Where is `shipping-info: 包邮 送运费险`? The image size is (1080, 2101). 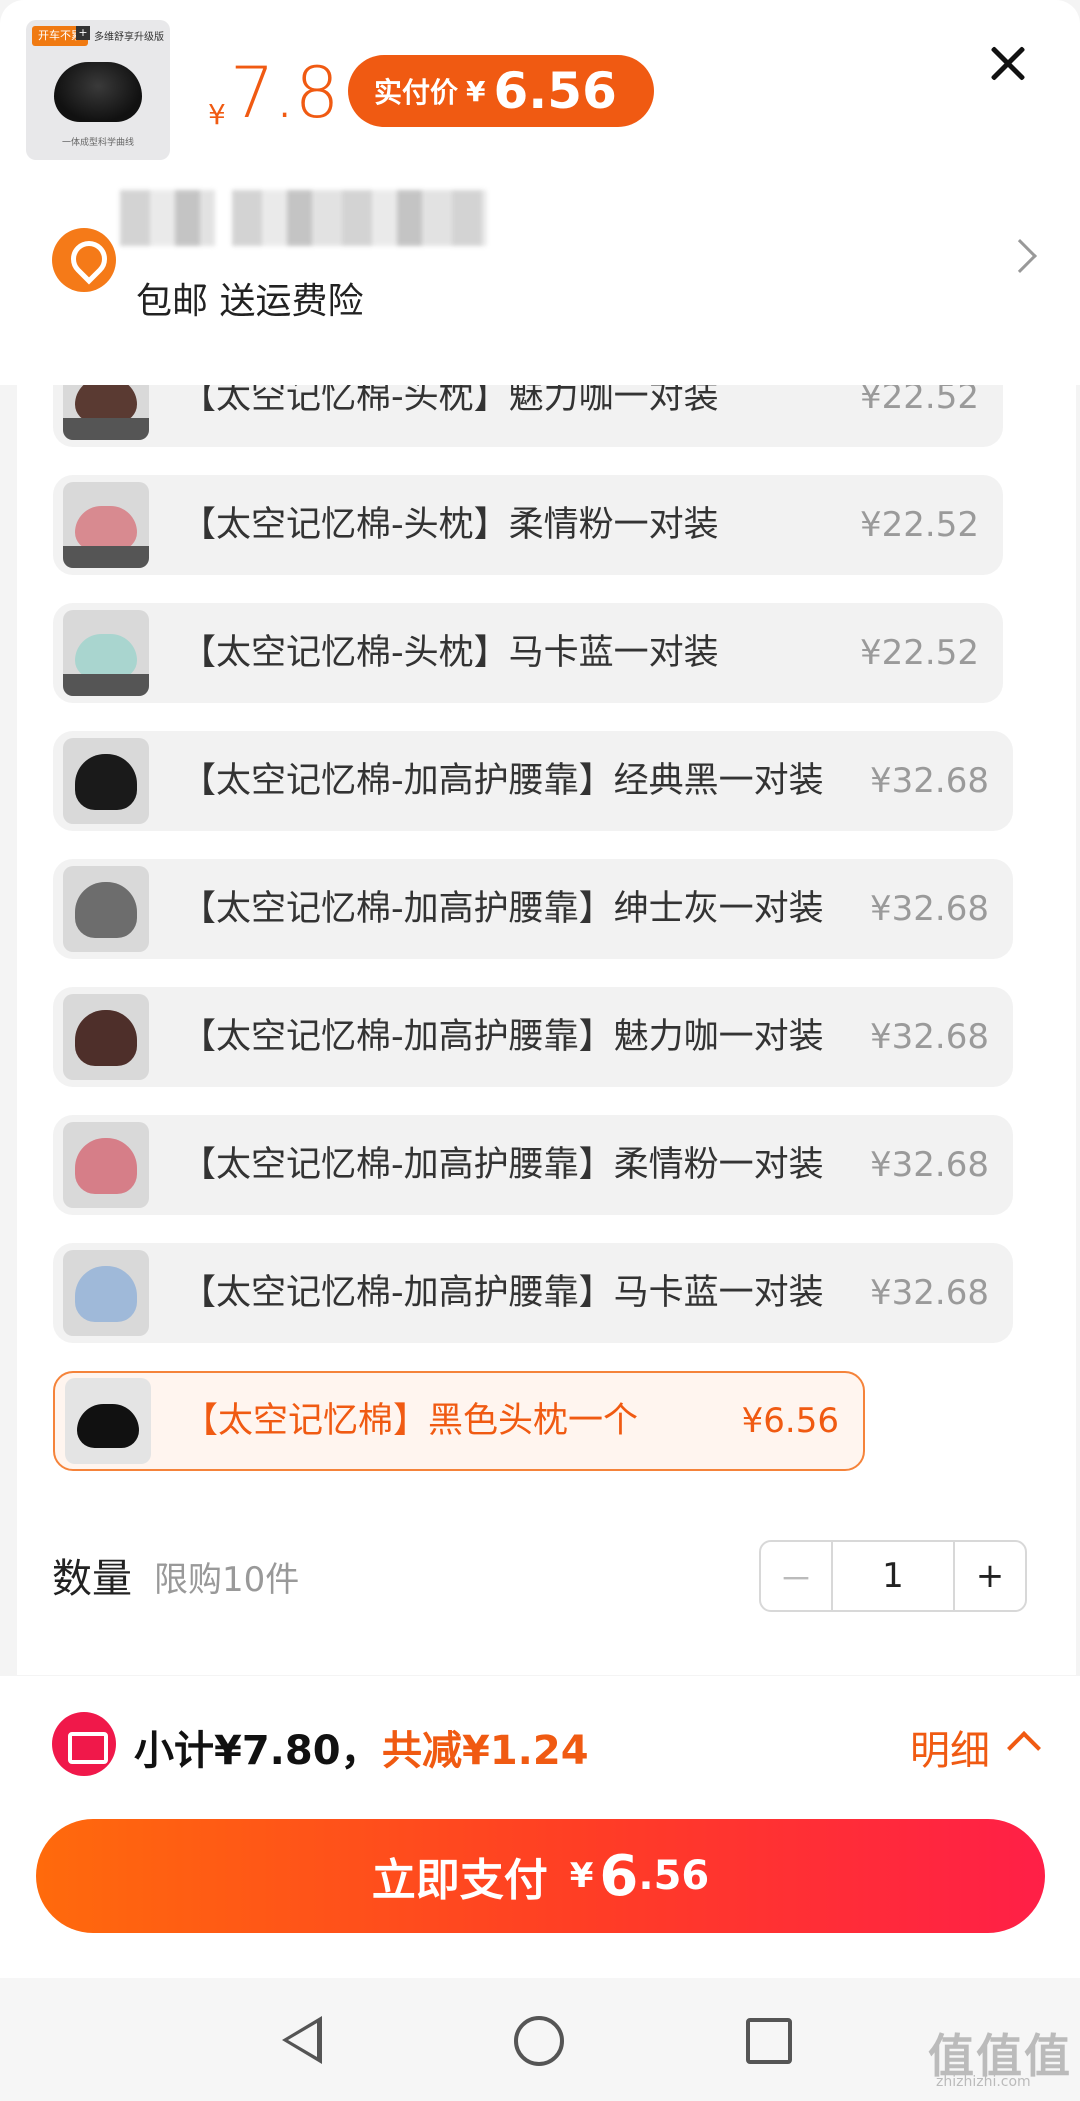 shipping-info: 包邮 送运费险 is located at coordinates (250, 301).